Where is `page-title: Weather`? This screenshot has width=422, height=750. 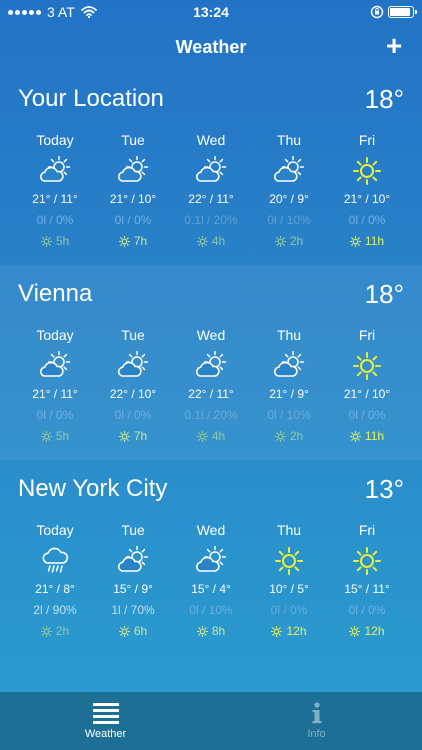 page-title: Weather is located at coordinates (211, 46).